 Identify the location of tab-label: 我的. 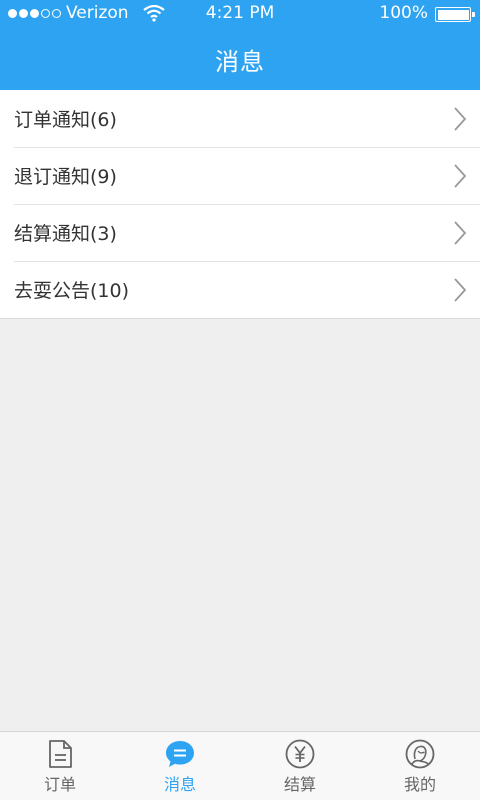
(419, 784).